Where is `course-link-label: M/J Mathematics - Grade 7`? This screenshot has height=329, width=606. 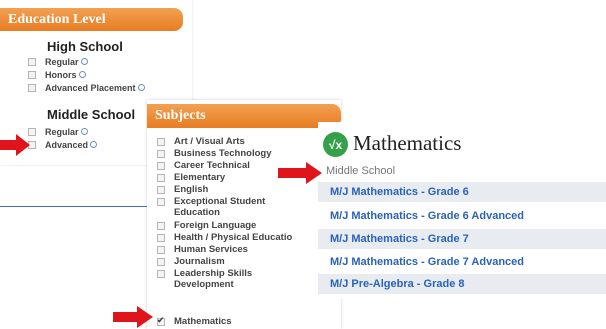 course-link-label: M/J Mathematics - Grade 7 is located at coordinates (399, 239).